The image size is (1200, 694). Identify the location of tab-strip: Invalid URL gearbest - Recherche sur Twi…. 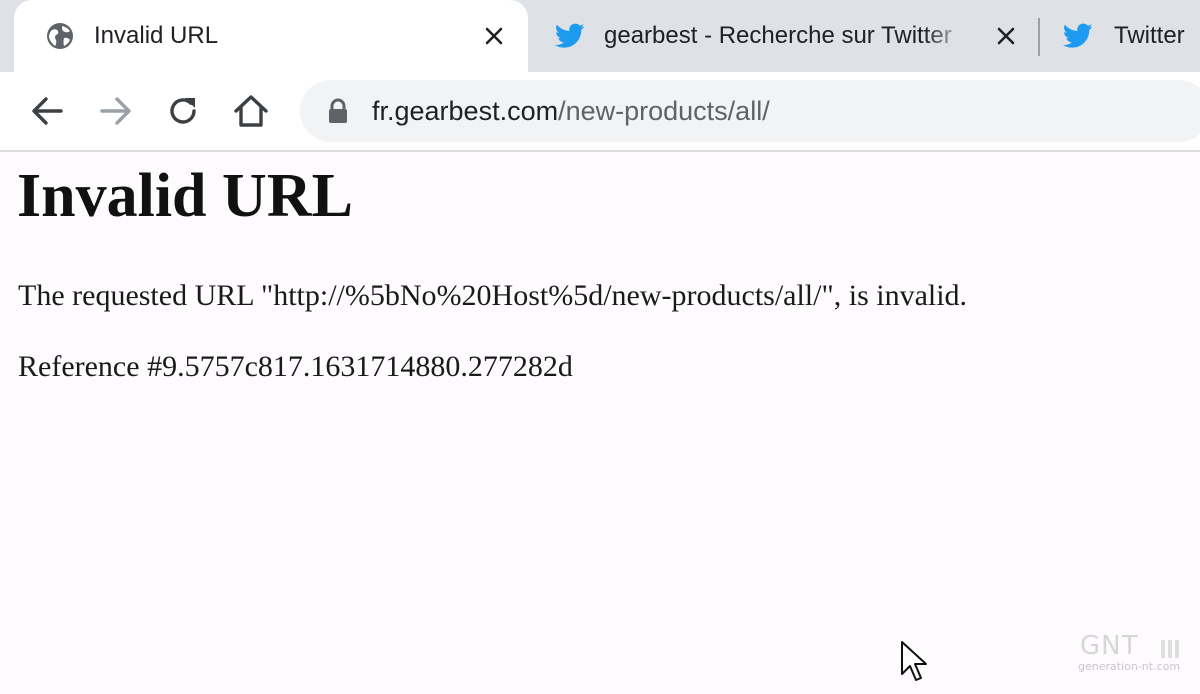
(600, 36).